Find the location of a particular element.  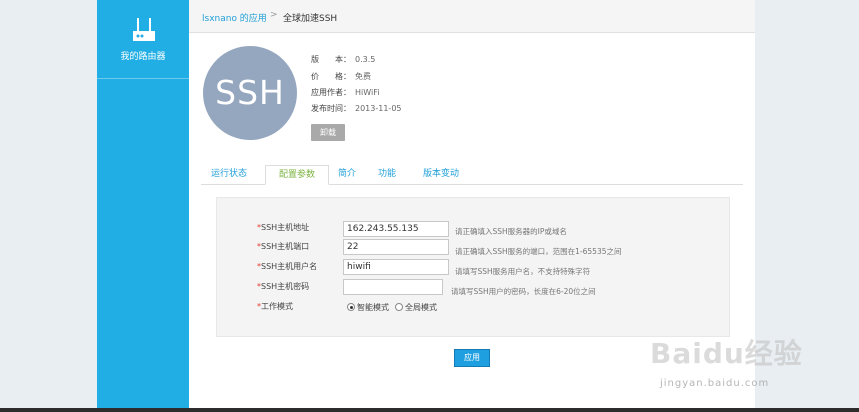

mode-global-option: 全局模式 is located at coordinates (416, 307).